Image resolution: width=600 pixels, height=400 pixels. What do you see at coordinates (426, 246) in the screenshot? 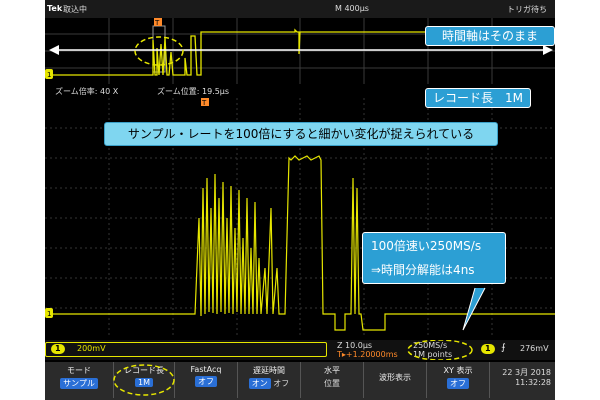
I see `callout-speed-line1: 100倍速い250MS/s` at bounding box center [426, 246].